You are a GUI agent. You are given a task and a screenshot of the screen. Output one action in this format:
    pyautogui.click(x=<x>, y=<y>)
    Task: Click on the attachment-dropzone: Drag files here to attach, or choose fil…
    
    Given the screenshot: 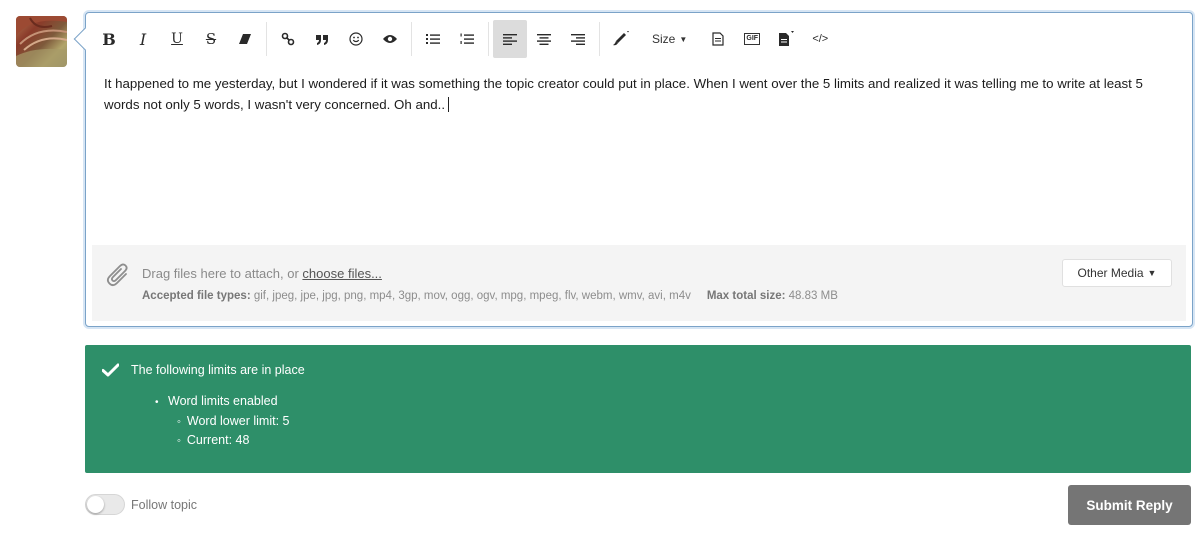 What is the action you would take?
    pyautogui.click(x=639, y=283)
    